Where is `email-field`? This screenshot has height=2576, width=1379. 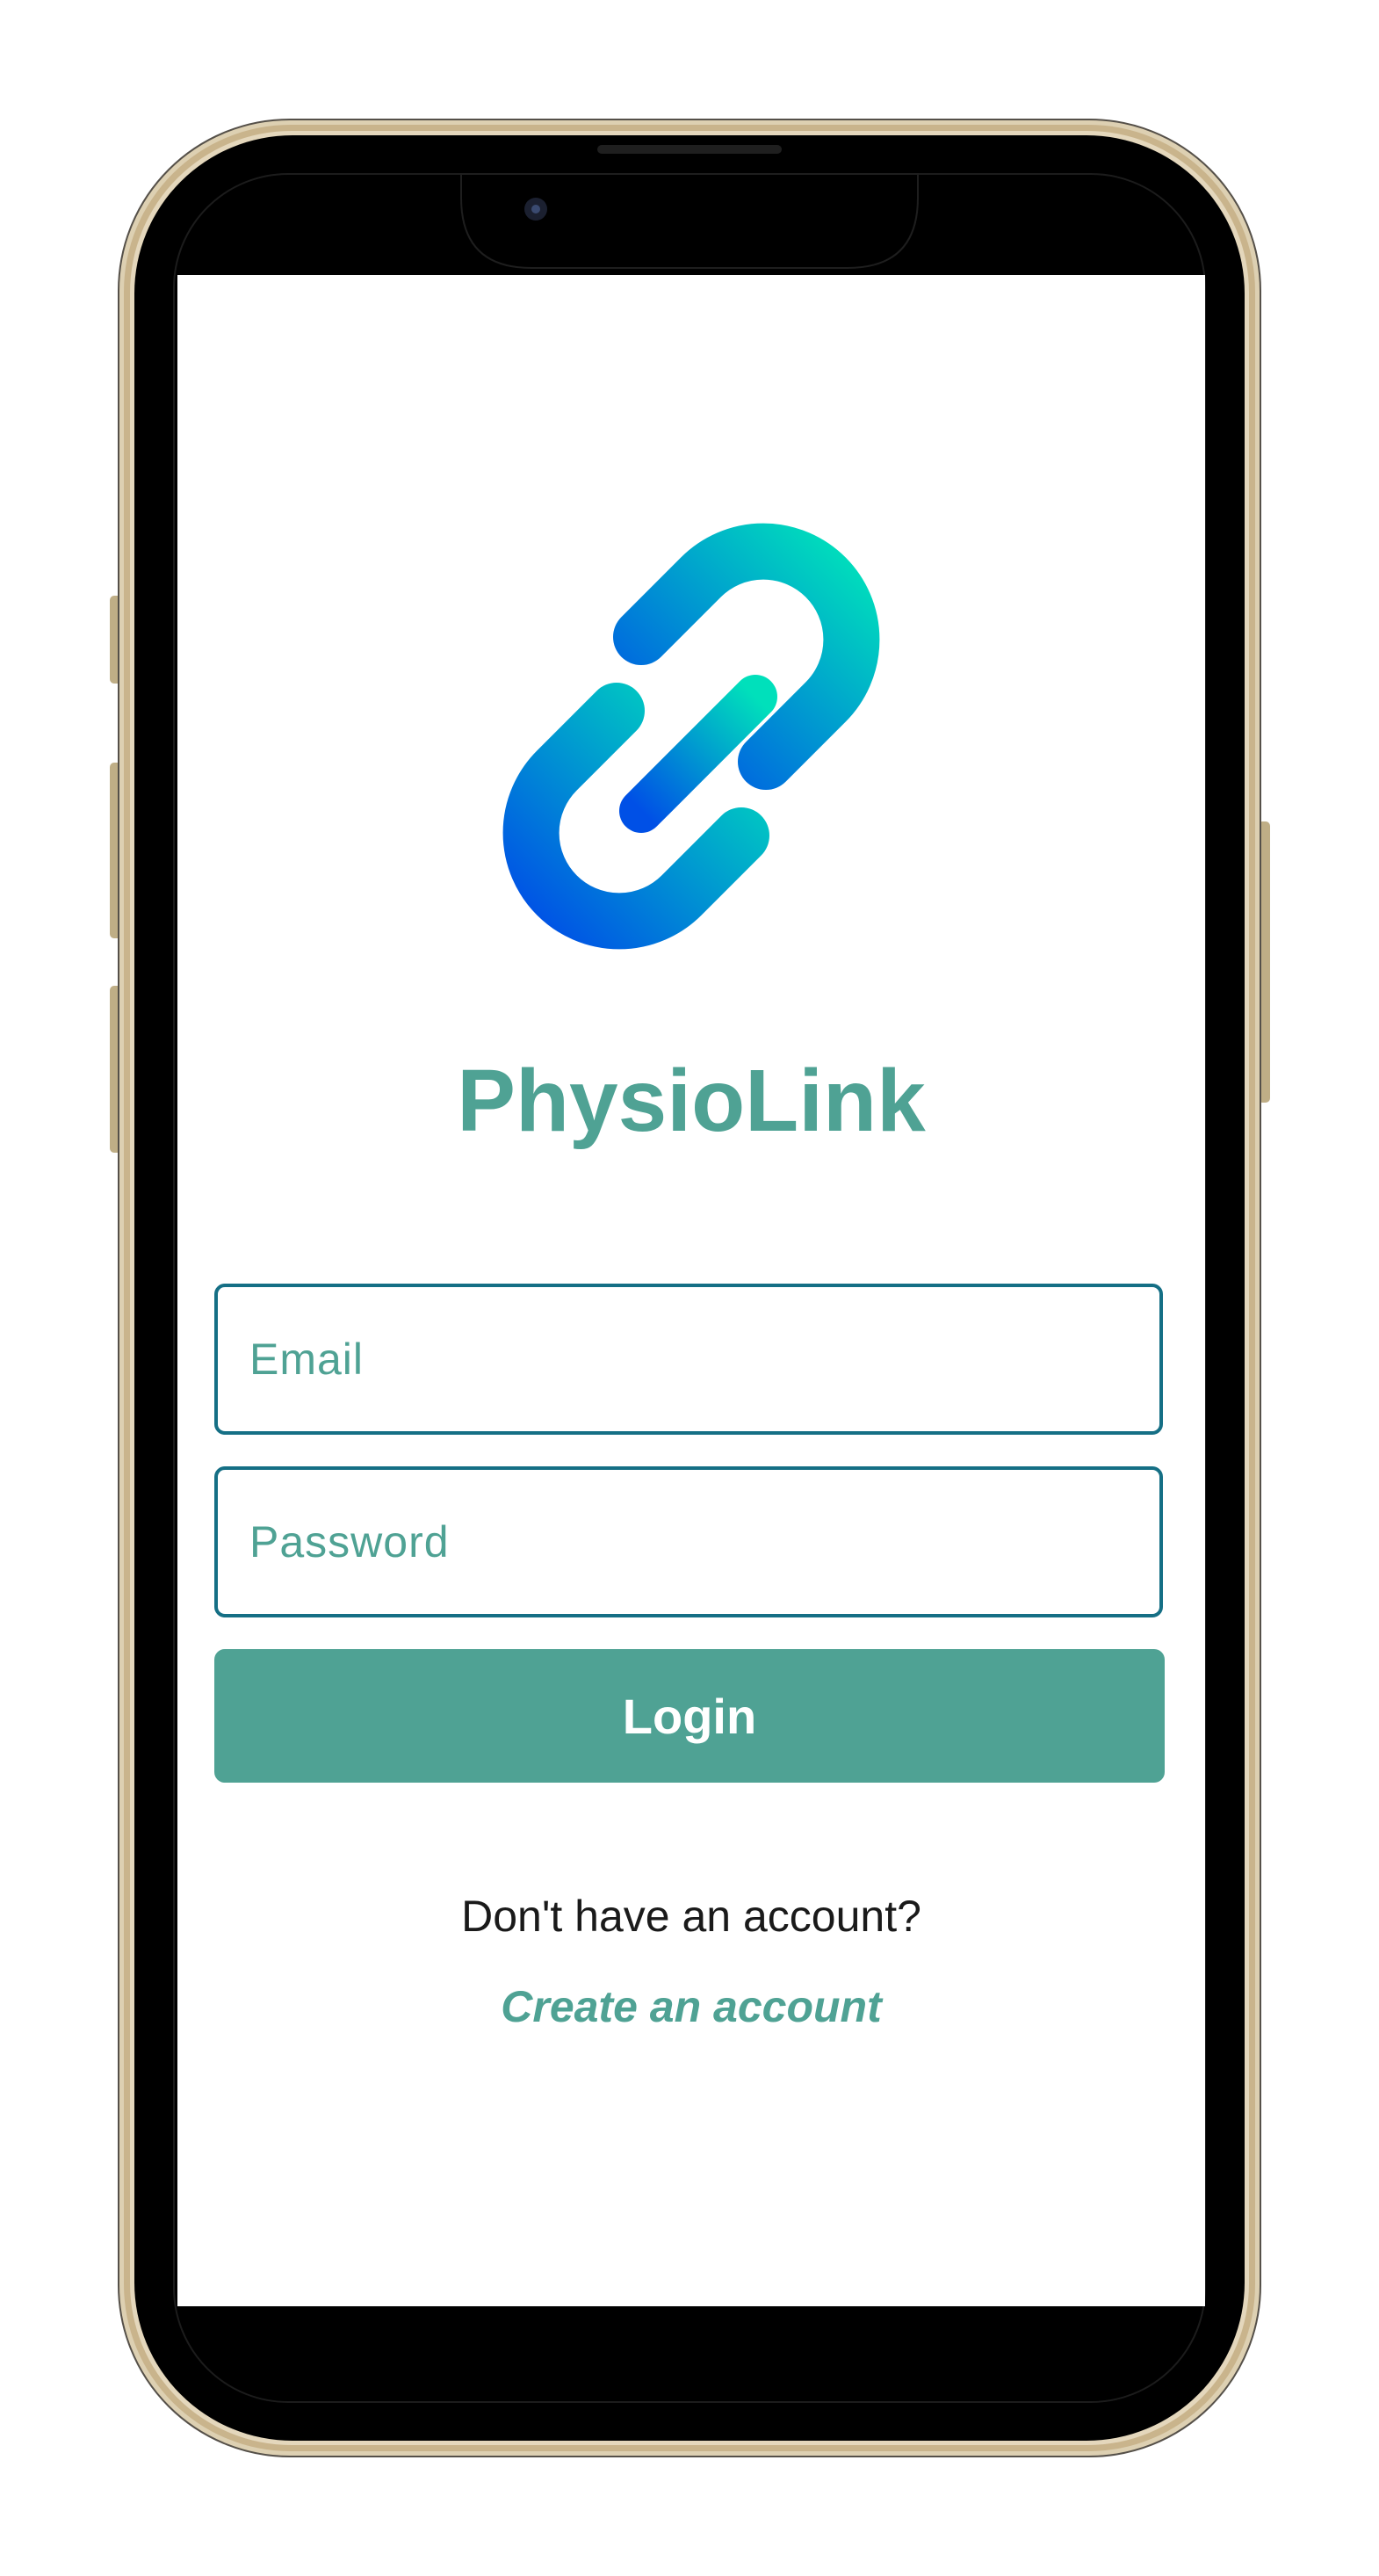 email-field is located at coordinates (688, 1359).